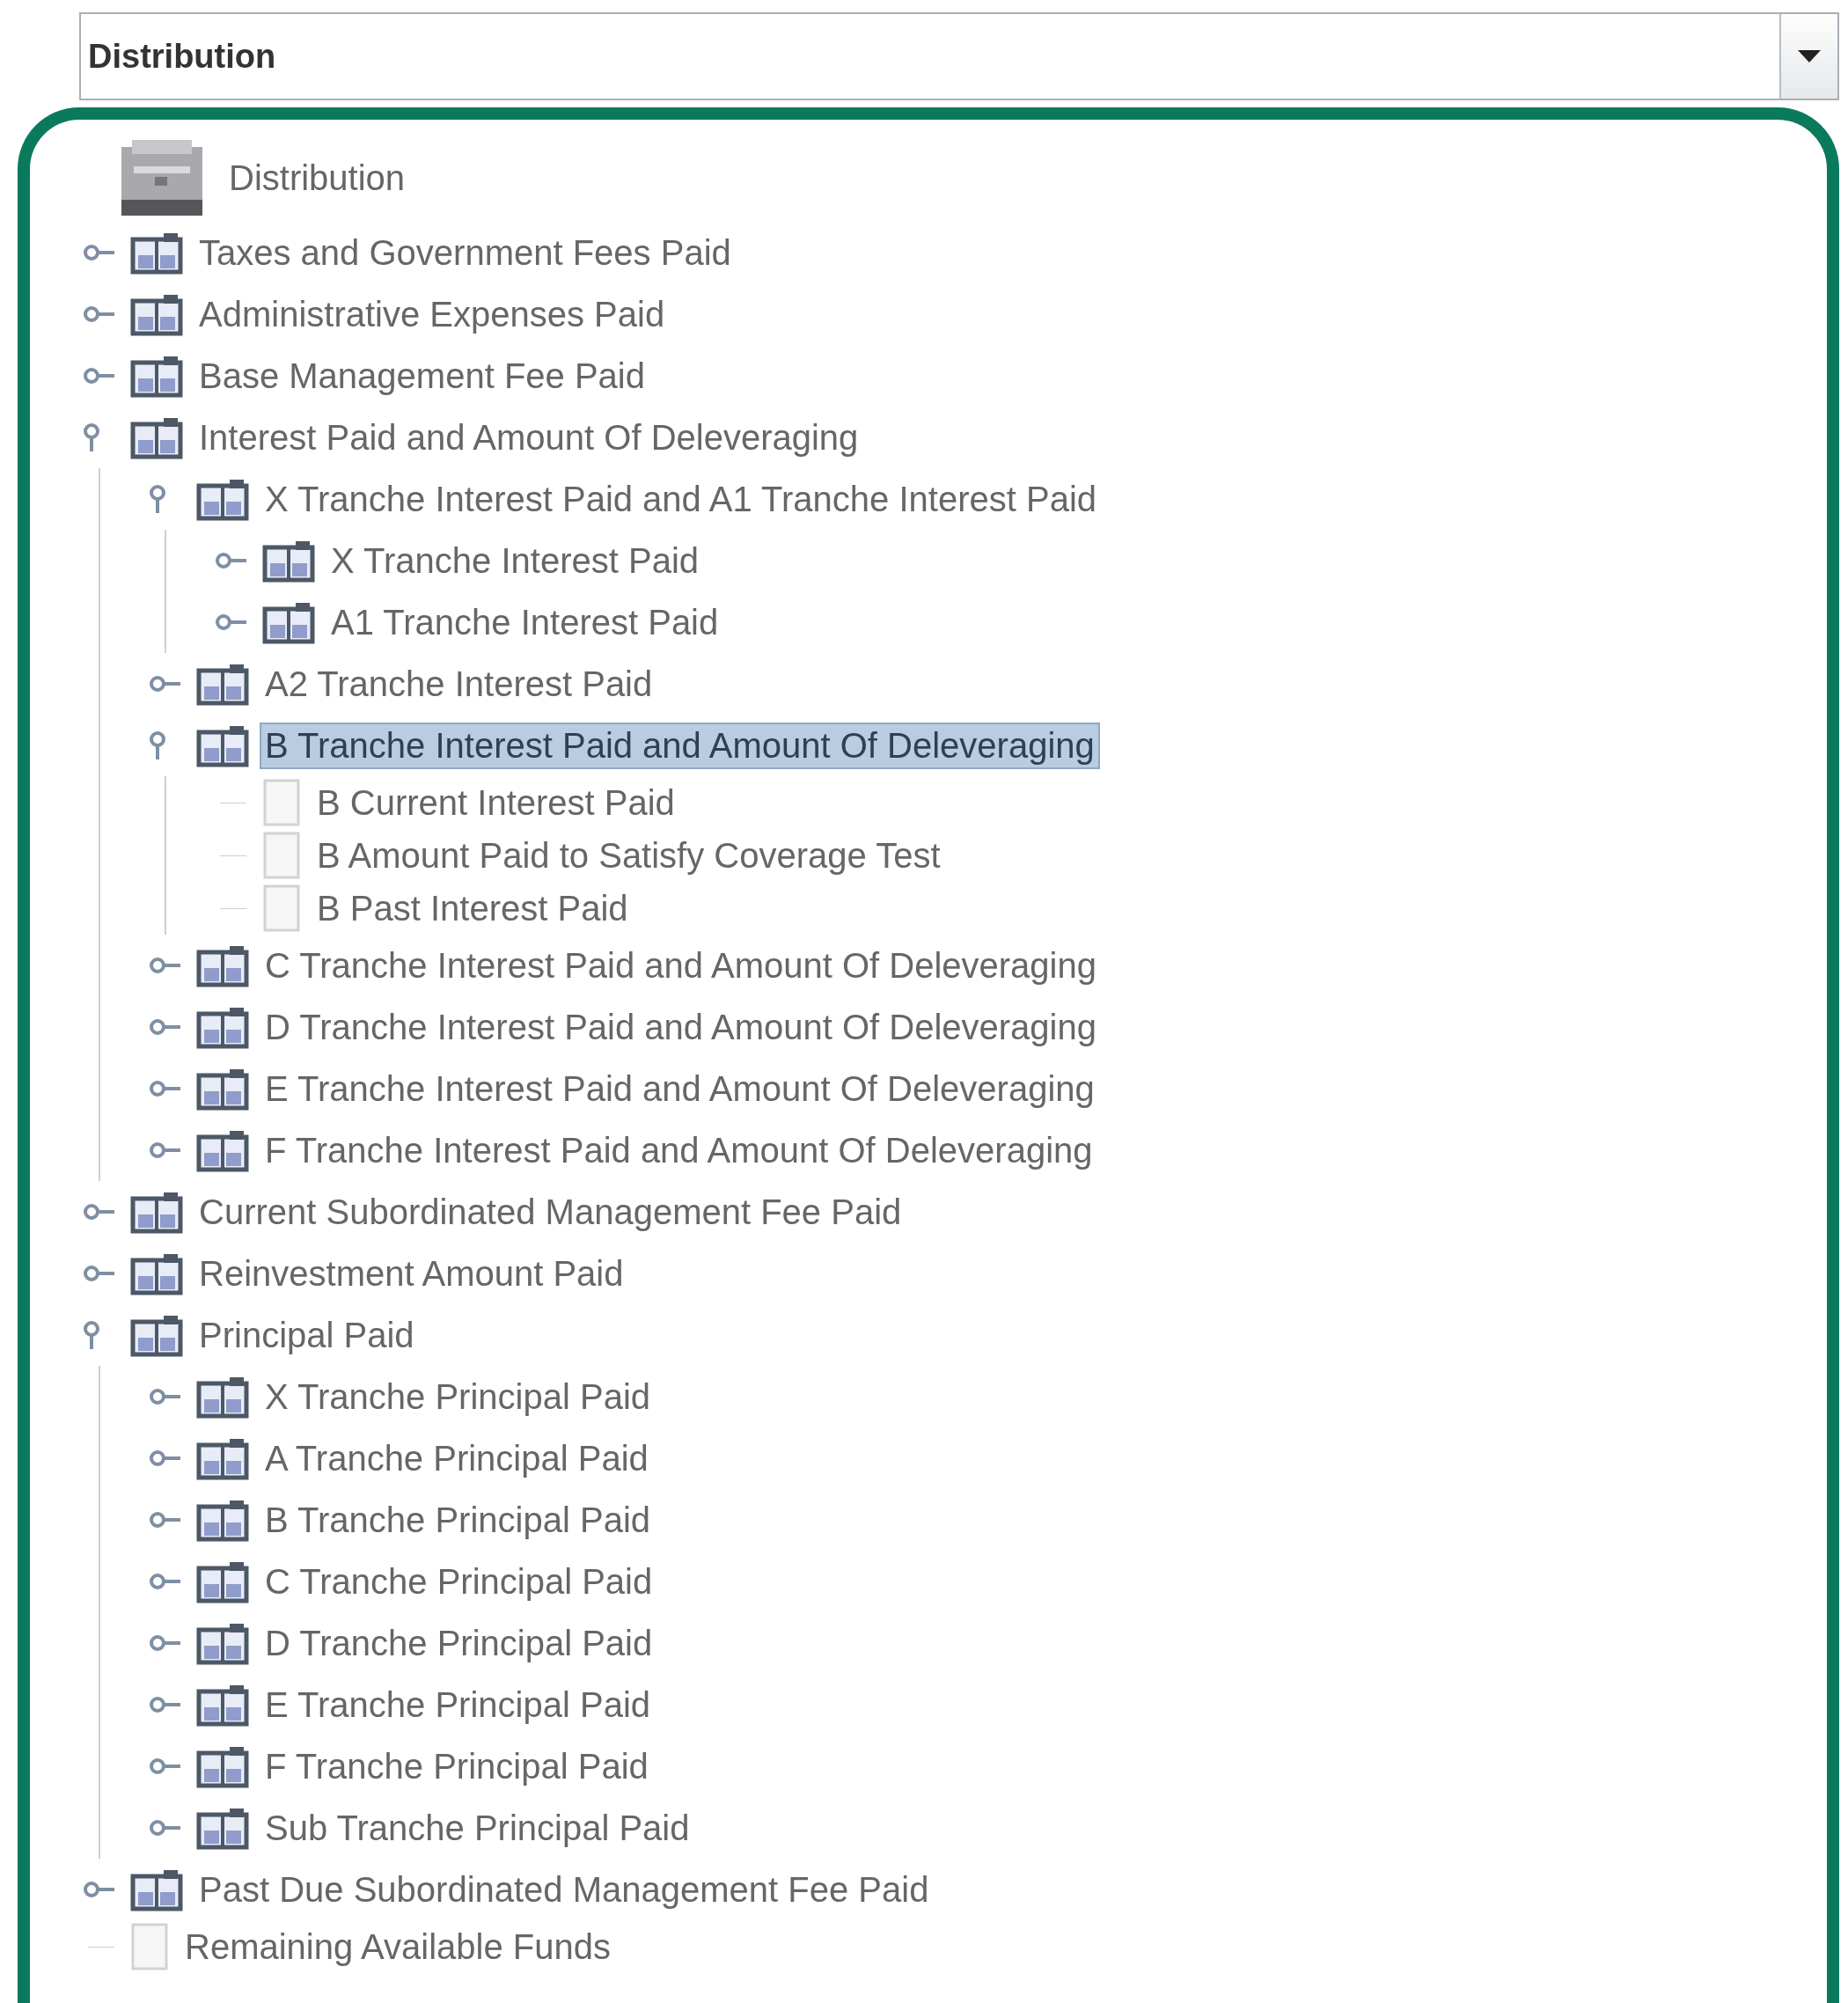 The height and width of the screenshot is (2003, 1848). What do you see at coordinates (457, 1458) in the screenshot?
I see `tree-item: A Tranche Principal Paid` at bounding box center [457, 1458].